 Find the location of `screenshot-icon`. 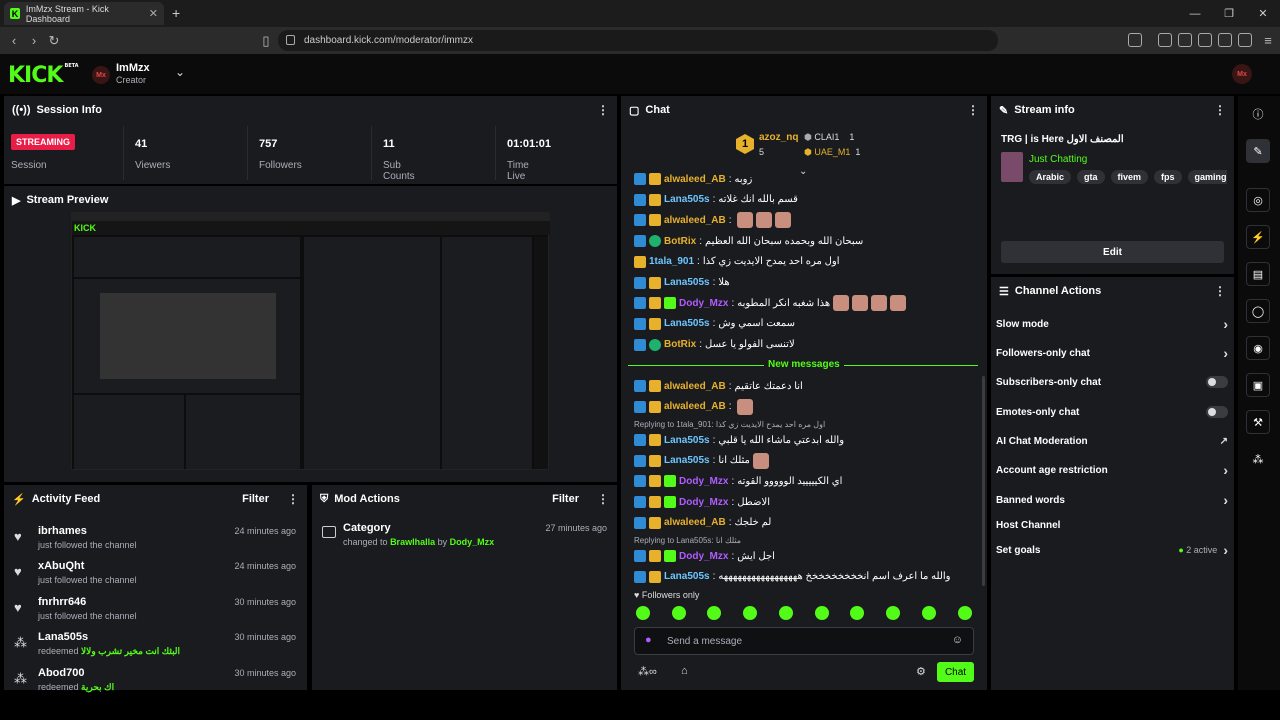

screenshot-icon is located at coordinates (1135, 40).